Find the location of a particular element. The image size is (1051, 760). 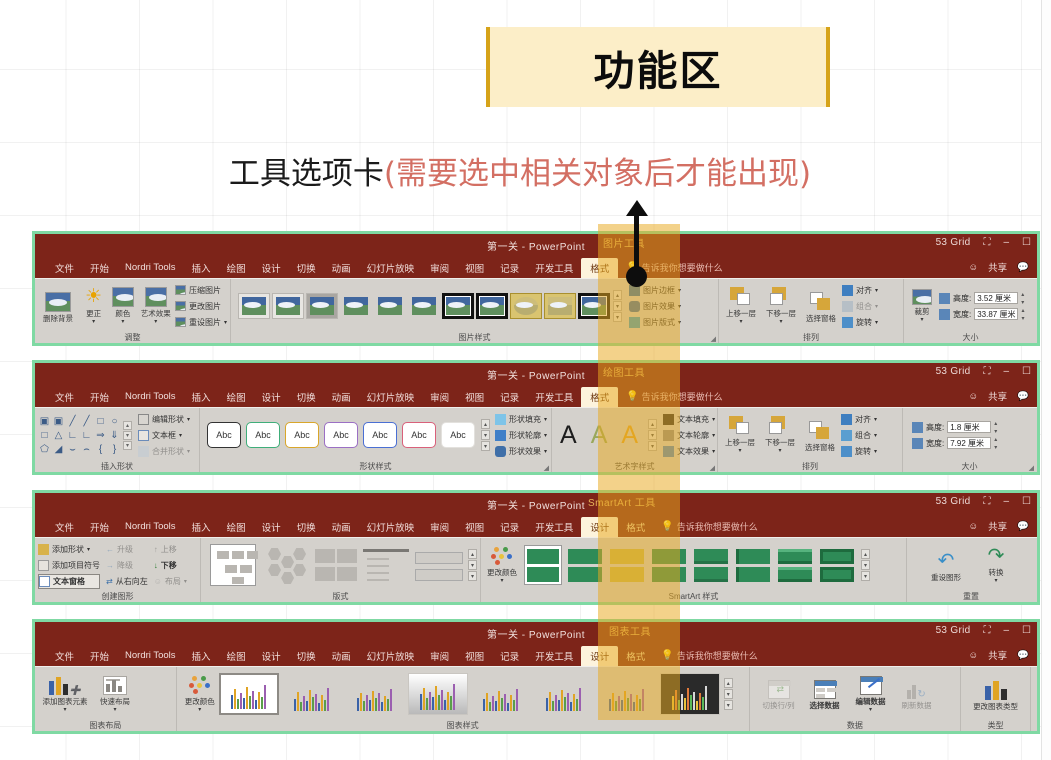

dialog-launcher-icon: ◢ is located at coordinates (1031, 468).